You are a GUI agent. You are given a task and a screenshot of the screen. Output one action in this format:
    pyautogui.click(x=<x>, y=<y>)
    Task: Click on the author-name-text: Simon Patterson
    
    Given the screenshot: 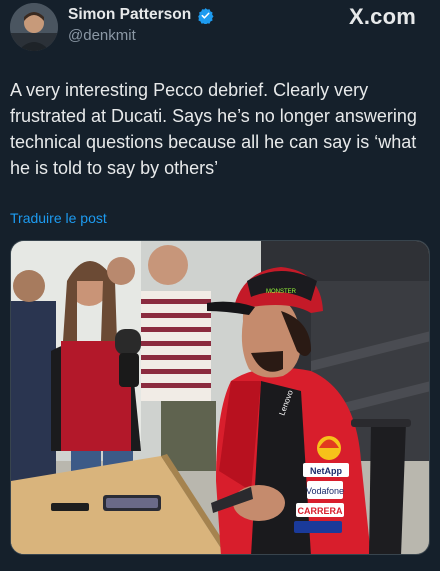 What is the action you would take?
    pyautogui.click(x=129, y=15)
    